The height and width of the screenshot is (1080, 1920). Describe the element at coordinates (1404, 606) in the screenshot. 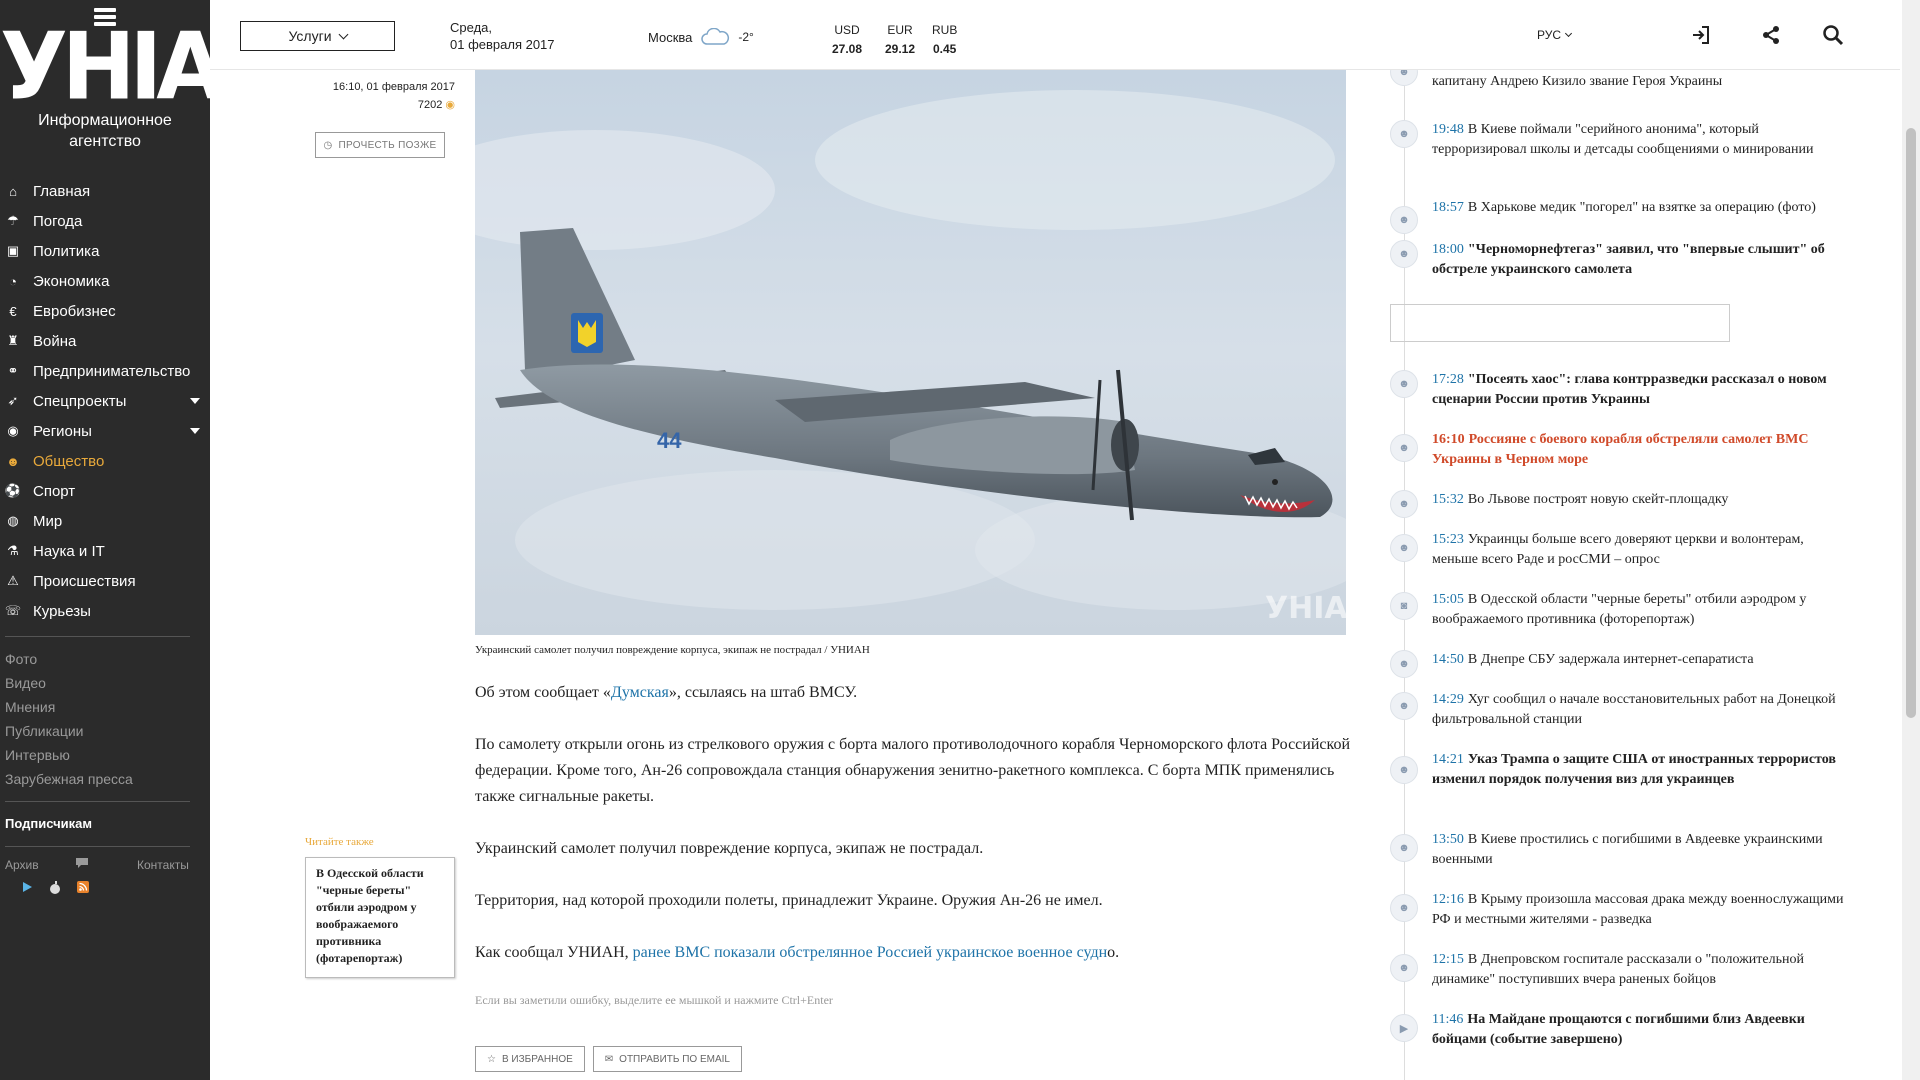

I see `camera-icon: ◙` at that location.